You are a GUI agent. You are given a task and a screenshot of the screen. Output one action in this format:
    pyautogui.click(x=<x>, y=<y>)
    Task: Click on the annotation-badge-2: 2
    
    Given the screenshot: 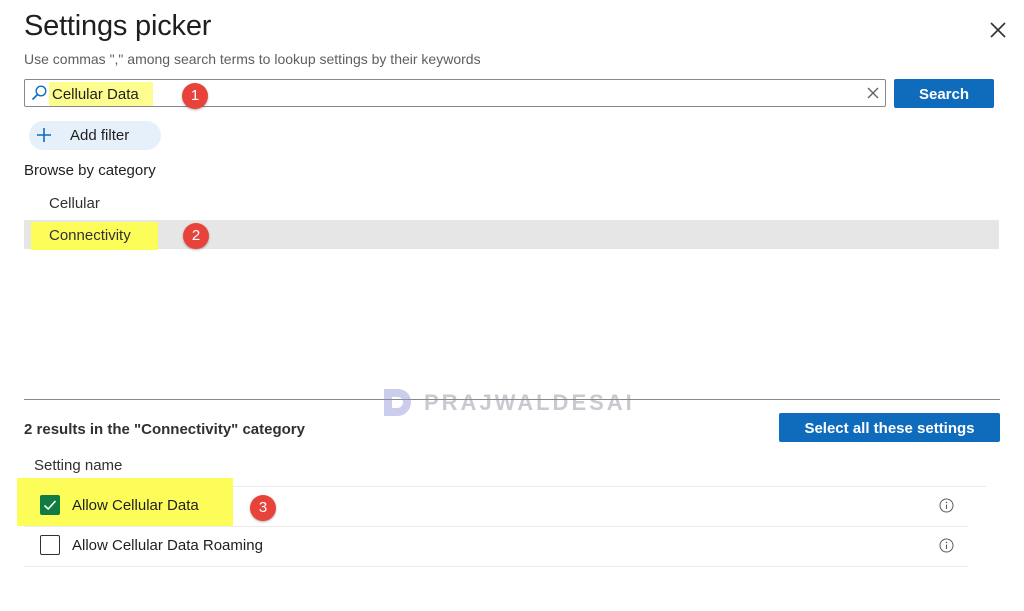 What is the action you would take?
    pyautogui.click(x=196, y=236)
    